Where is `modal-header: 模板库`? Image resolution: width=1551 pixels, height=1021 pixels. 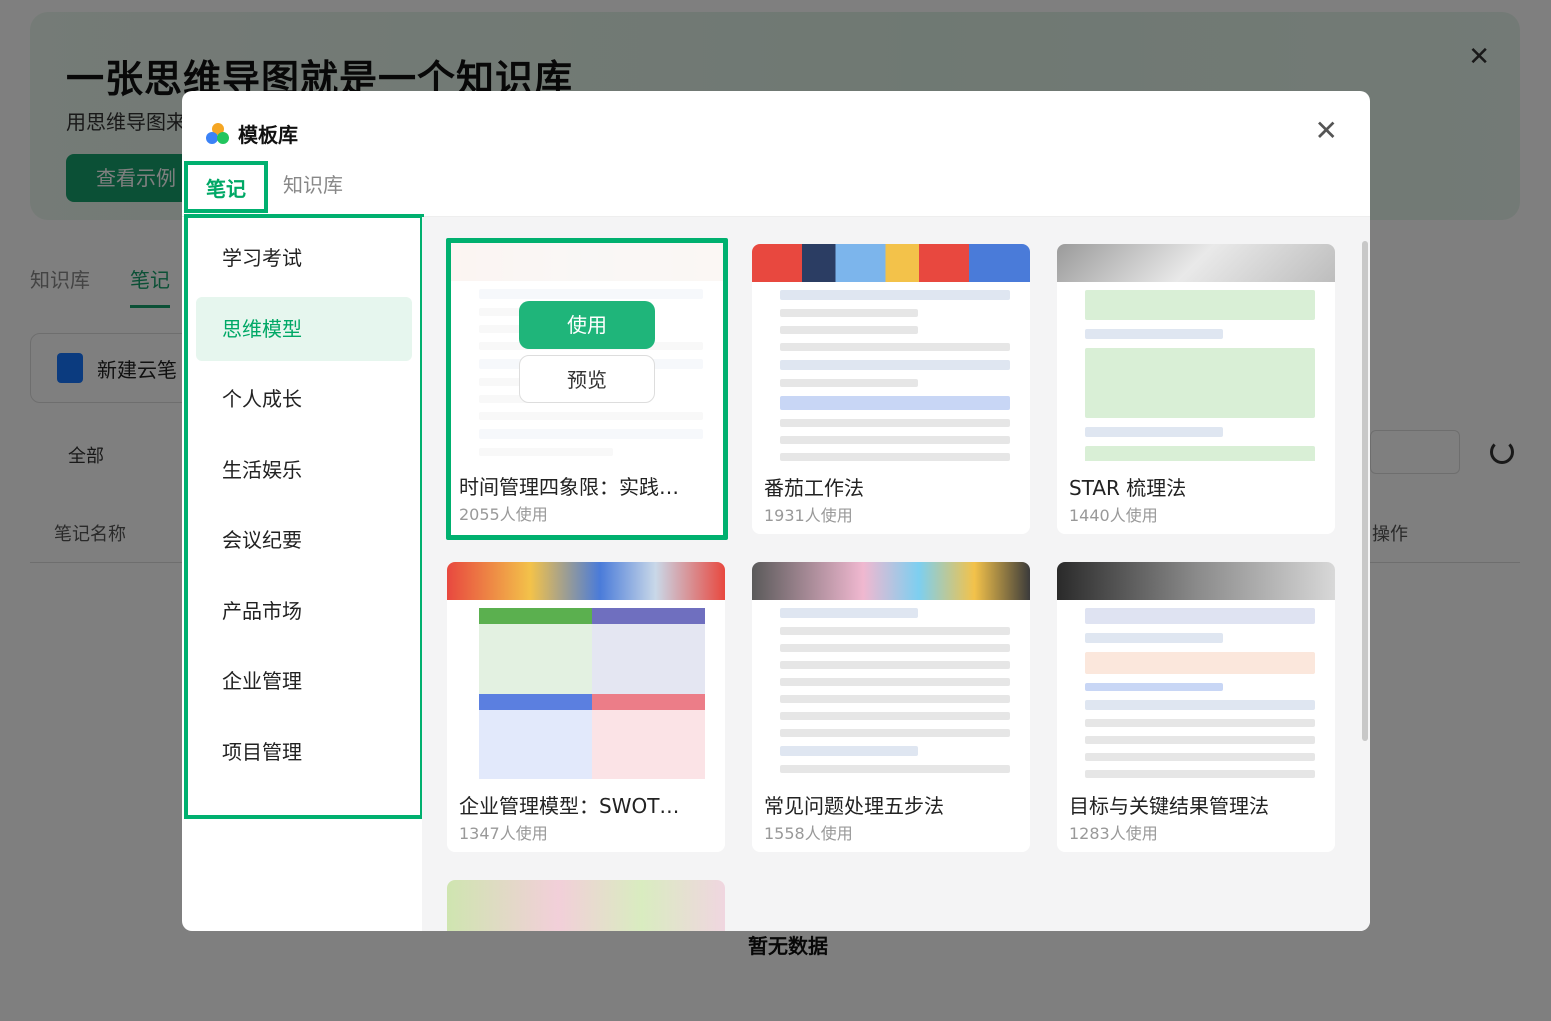
modal-header: 模板库 is located at coordinates (252, 133).